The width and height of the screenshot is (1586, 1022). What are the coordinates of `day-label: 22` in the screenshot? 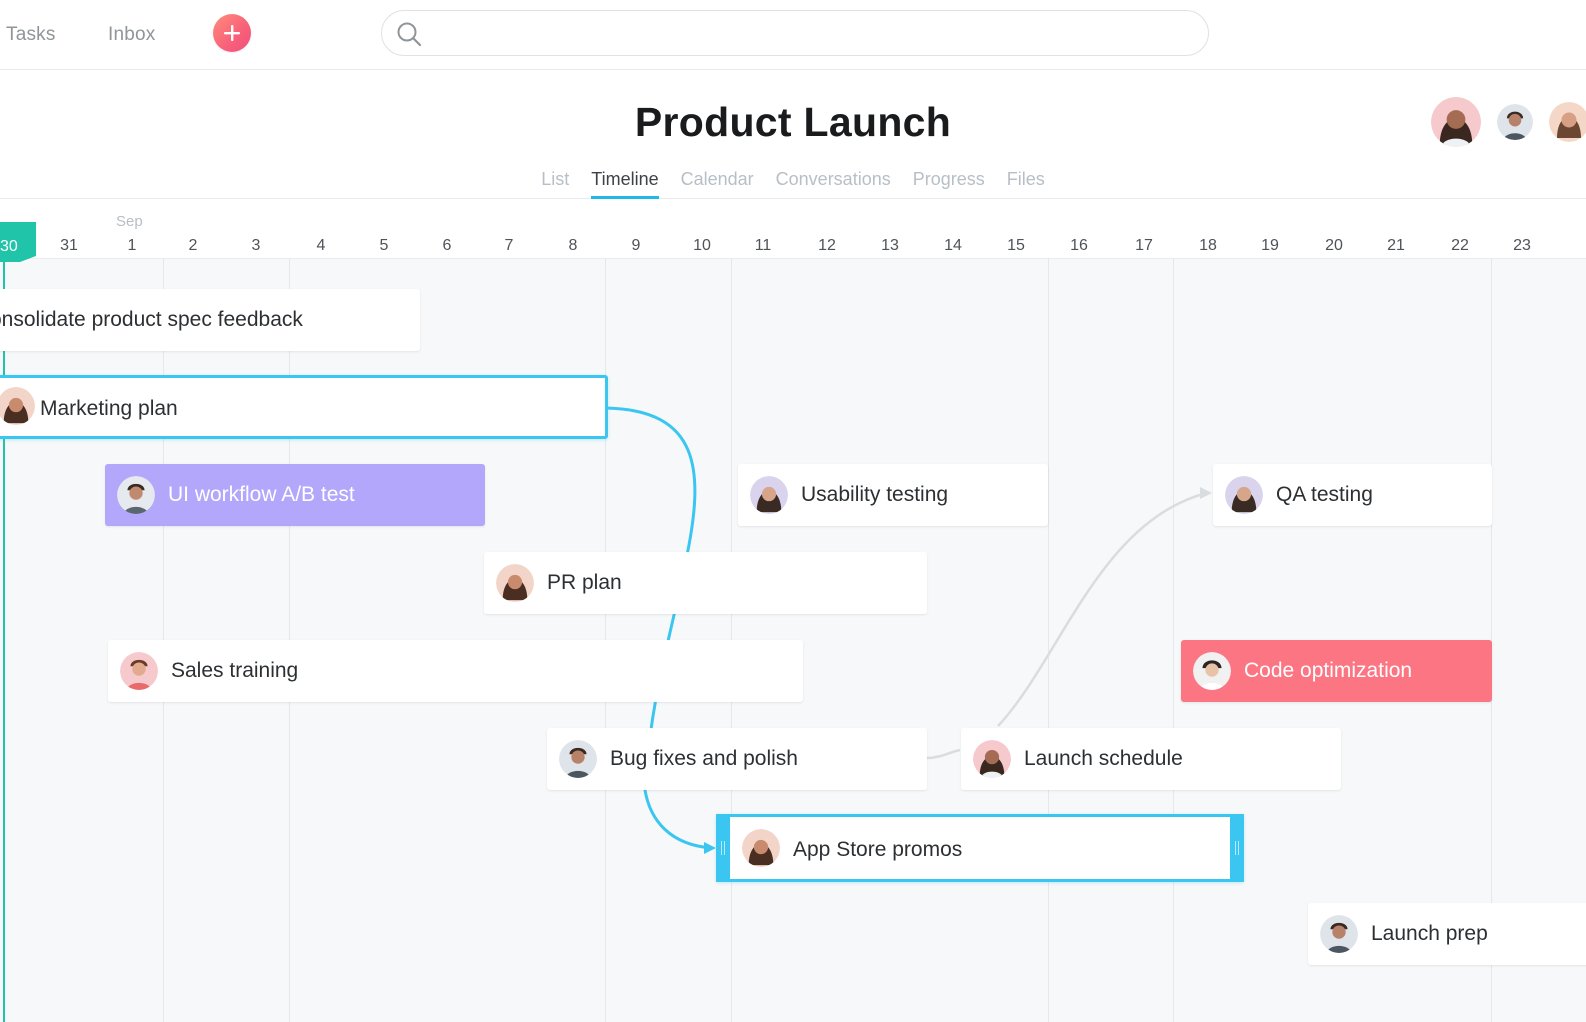 It's located at (1460, 245).